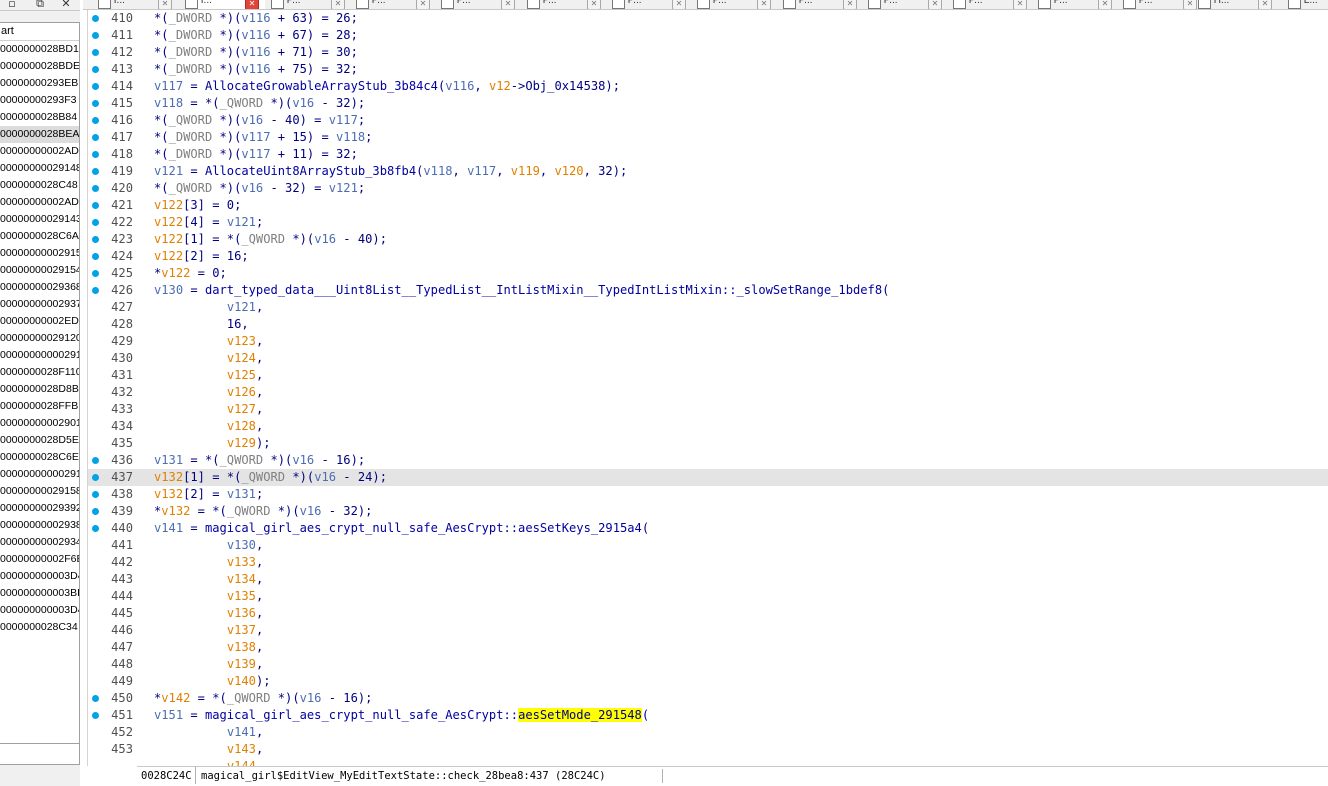  What do you see at coordinates (708, 409) in the screenshot?
I see `code-line: 433 v127,` at bounding box center [708, 409].